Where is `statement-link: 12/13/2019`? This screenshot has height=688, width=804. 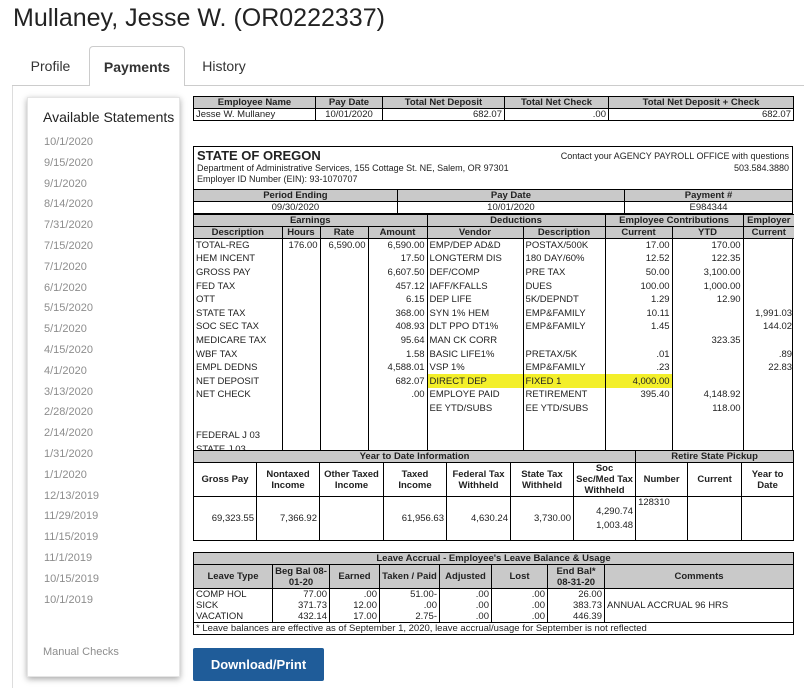
statement-link: 12/13/2019 is located at coordinates (71, 496).